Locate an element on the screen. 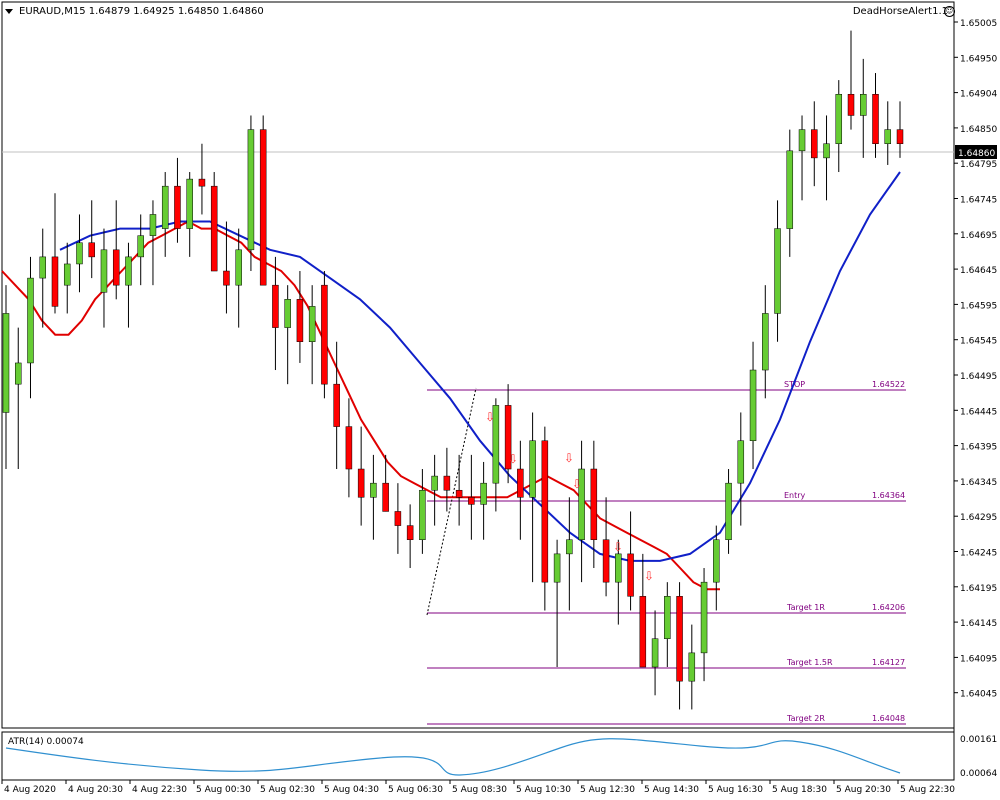  level-value: 1.64048 is located at coordinates (888, 718).